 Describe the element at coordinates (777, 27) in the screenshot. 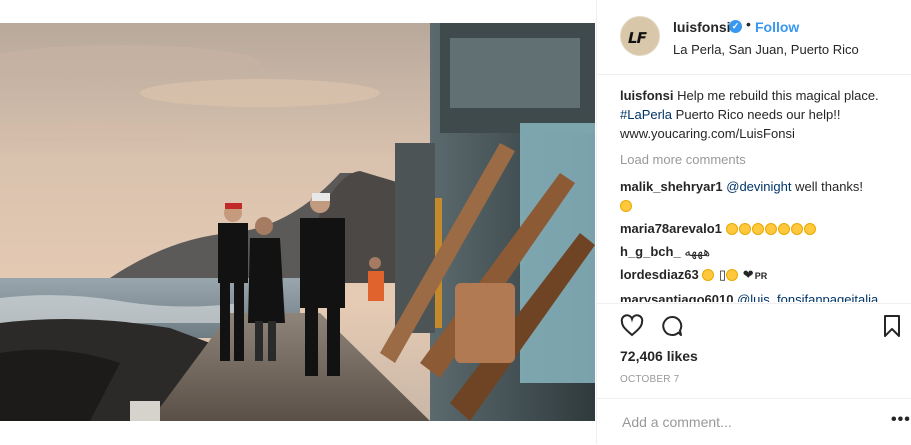

I see `follow-button: Follow` at that location.